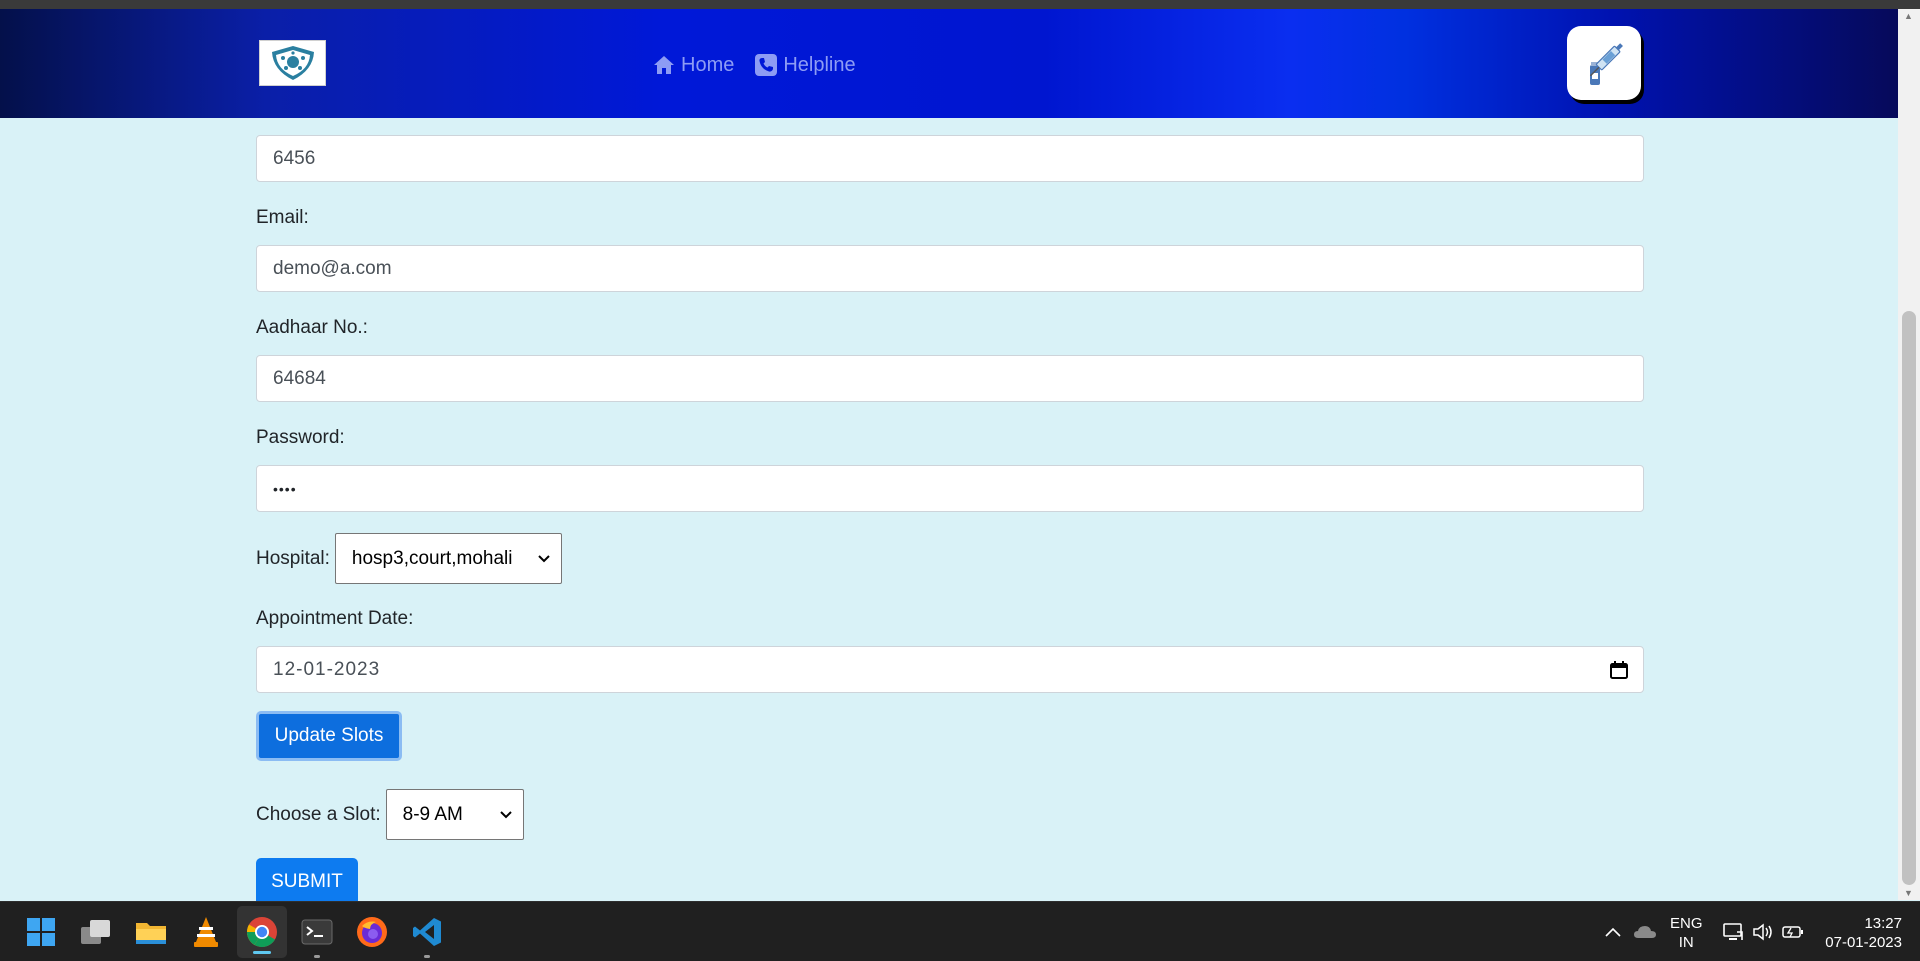 Image resolution: width=1920 pixels, height=961 pixels. Describe the element at coordinates (766, 65) in the screenshot. I see `phone-icon` at that location.